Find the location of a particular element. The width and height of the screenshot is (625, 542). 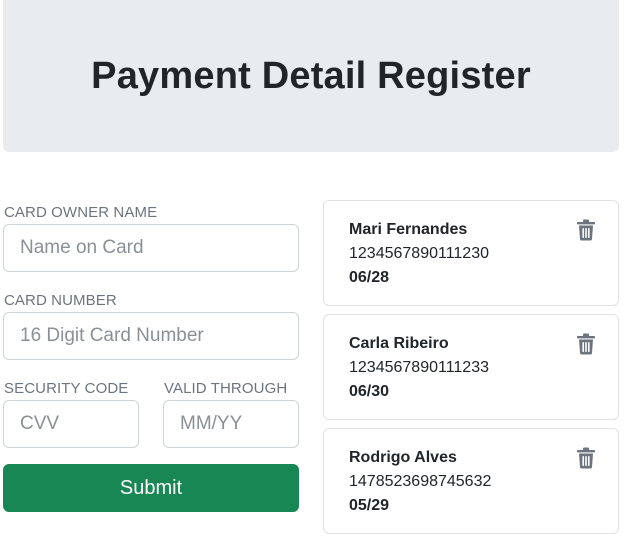

card-owner-input is located at coordinates (151, 248).